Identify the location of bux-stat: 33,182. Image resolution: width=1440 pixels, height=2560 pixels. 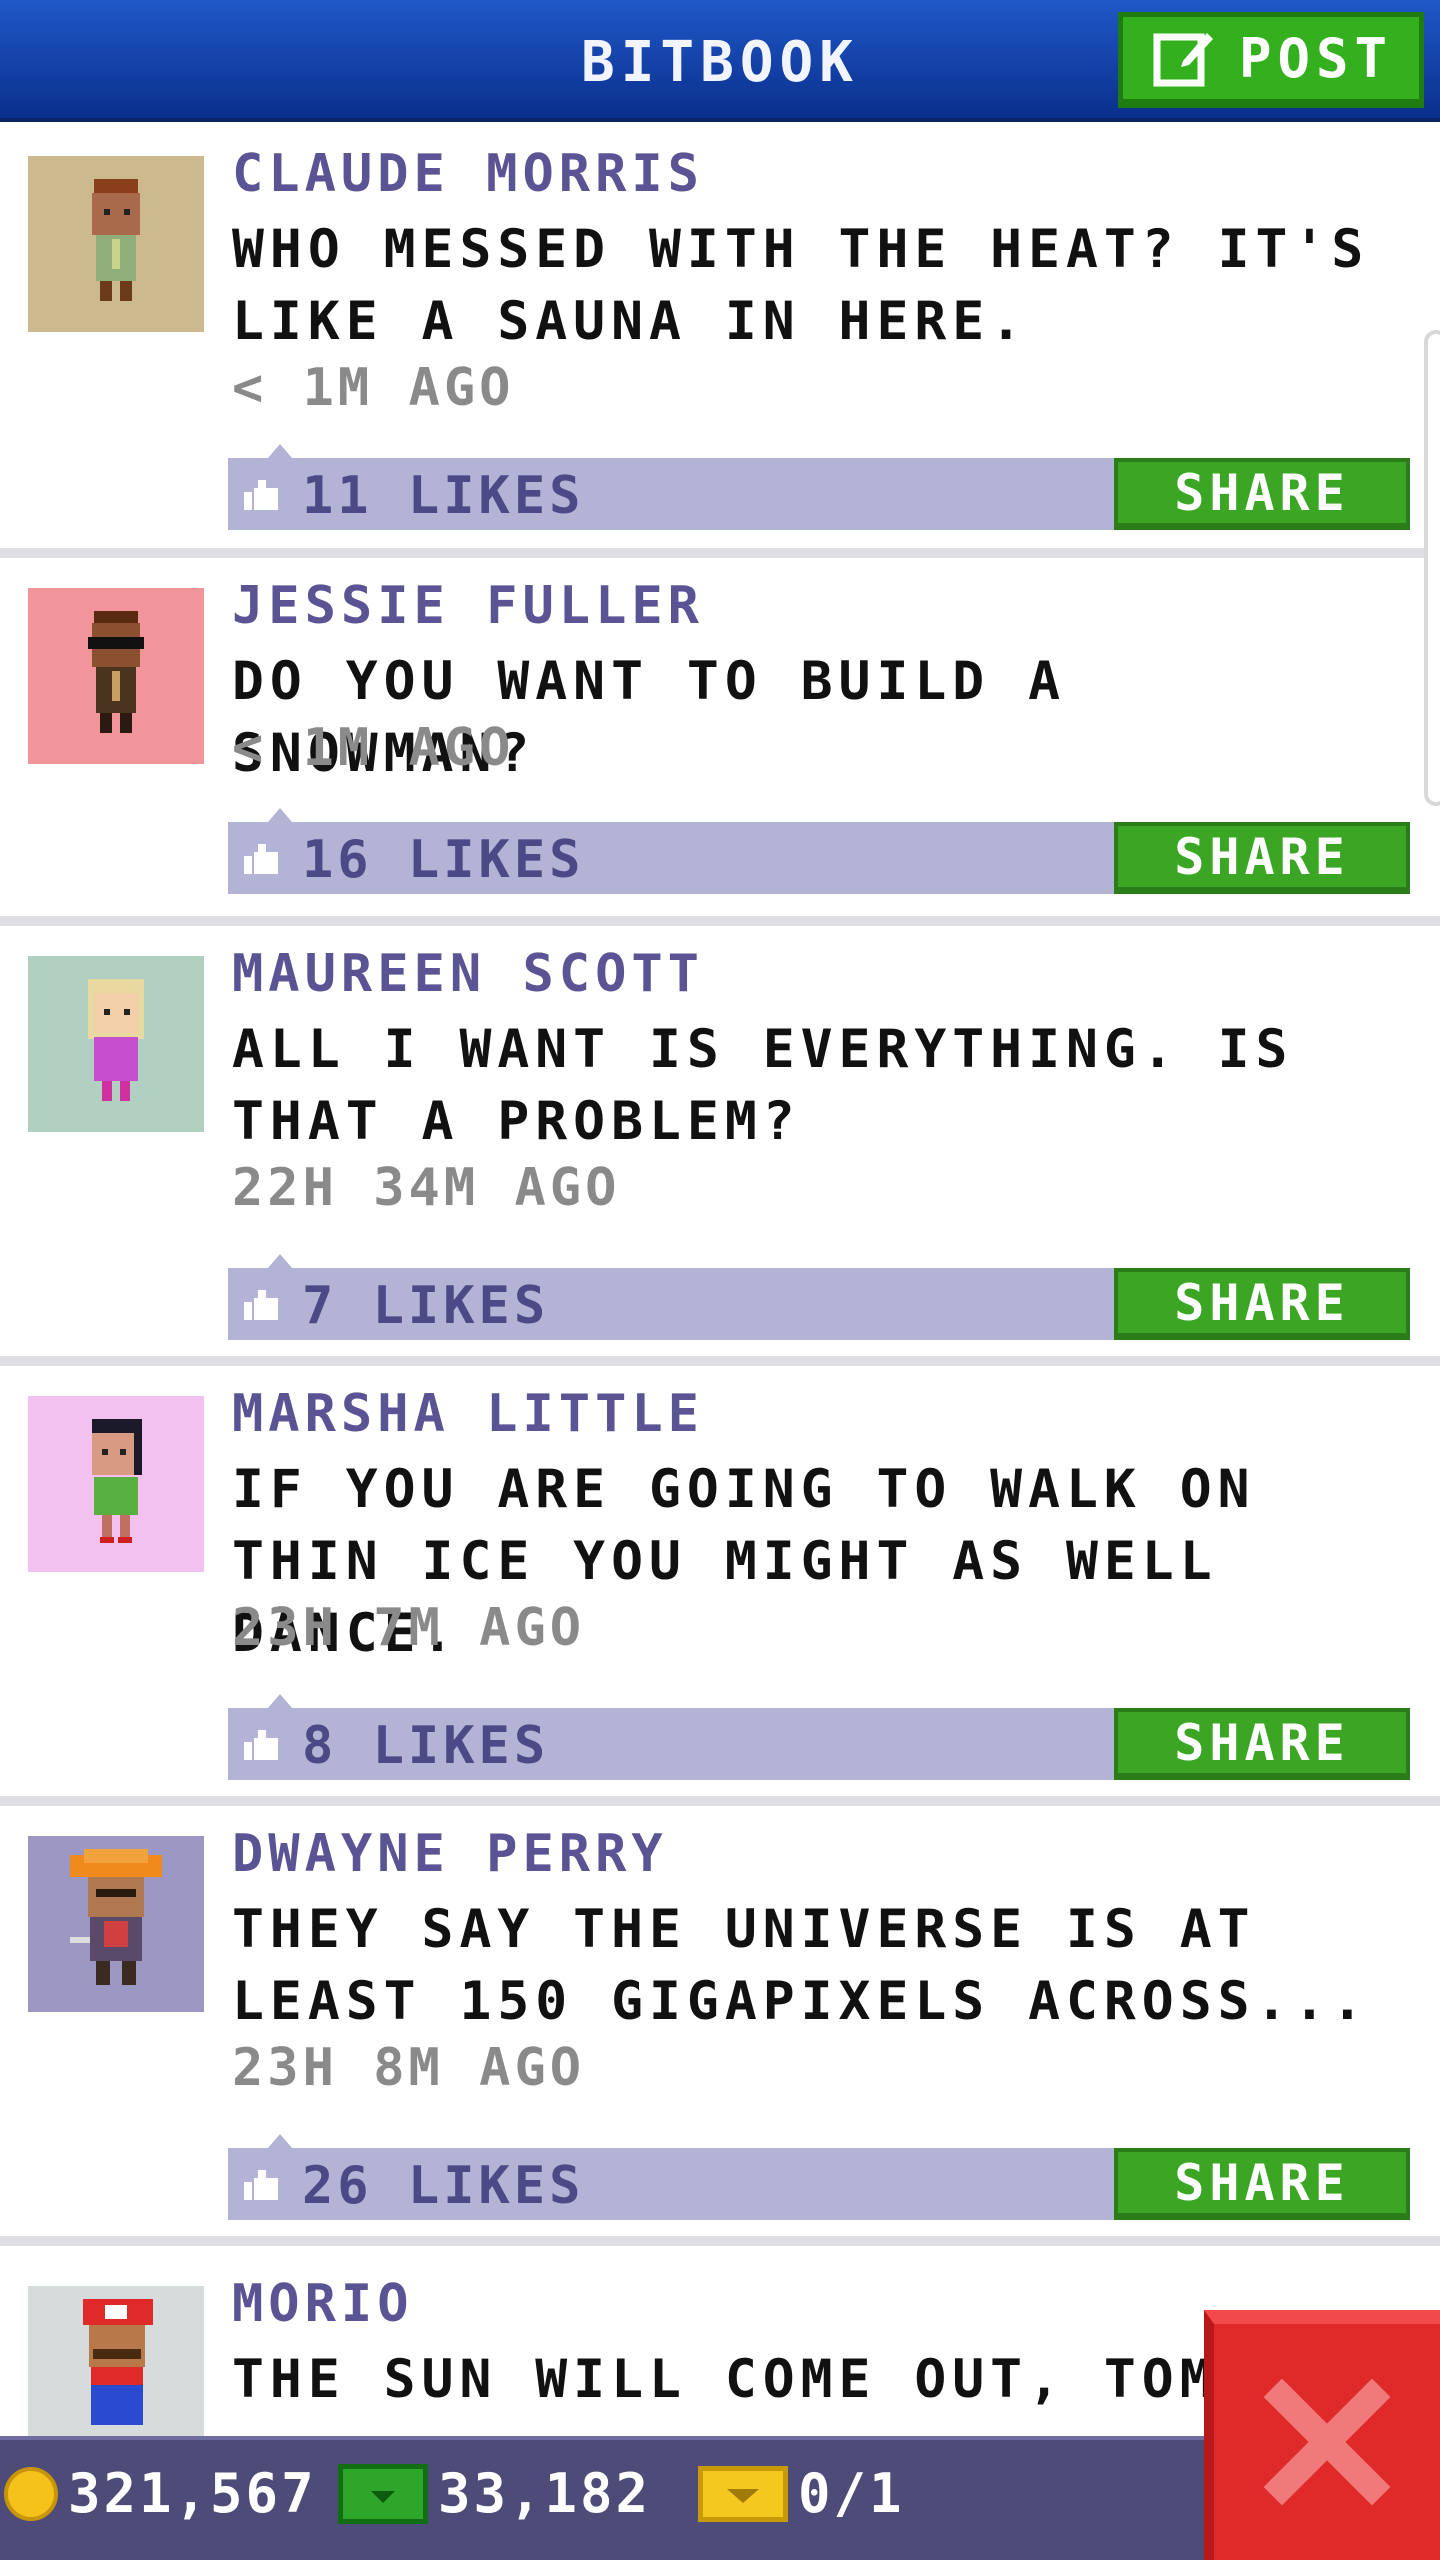
(494, 2493).